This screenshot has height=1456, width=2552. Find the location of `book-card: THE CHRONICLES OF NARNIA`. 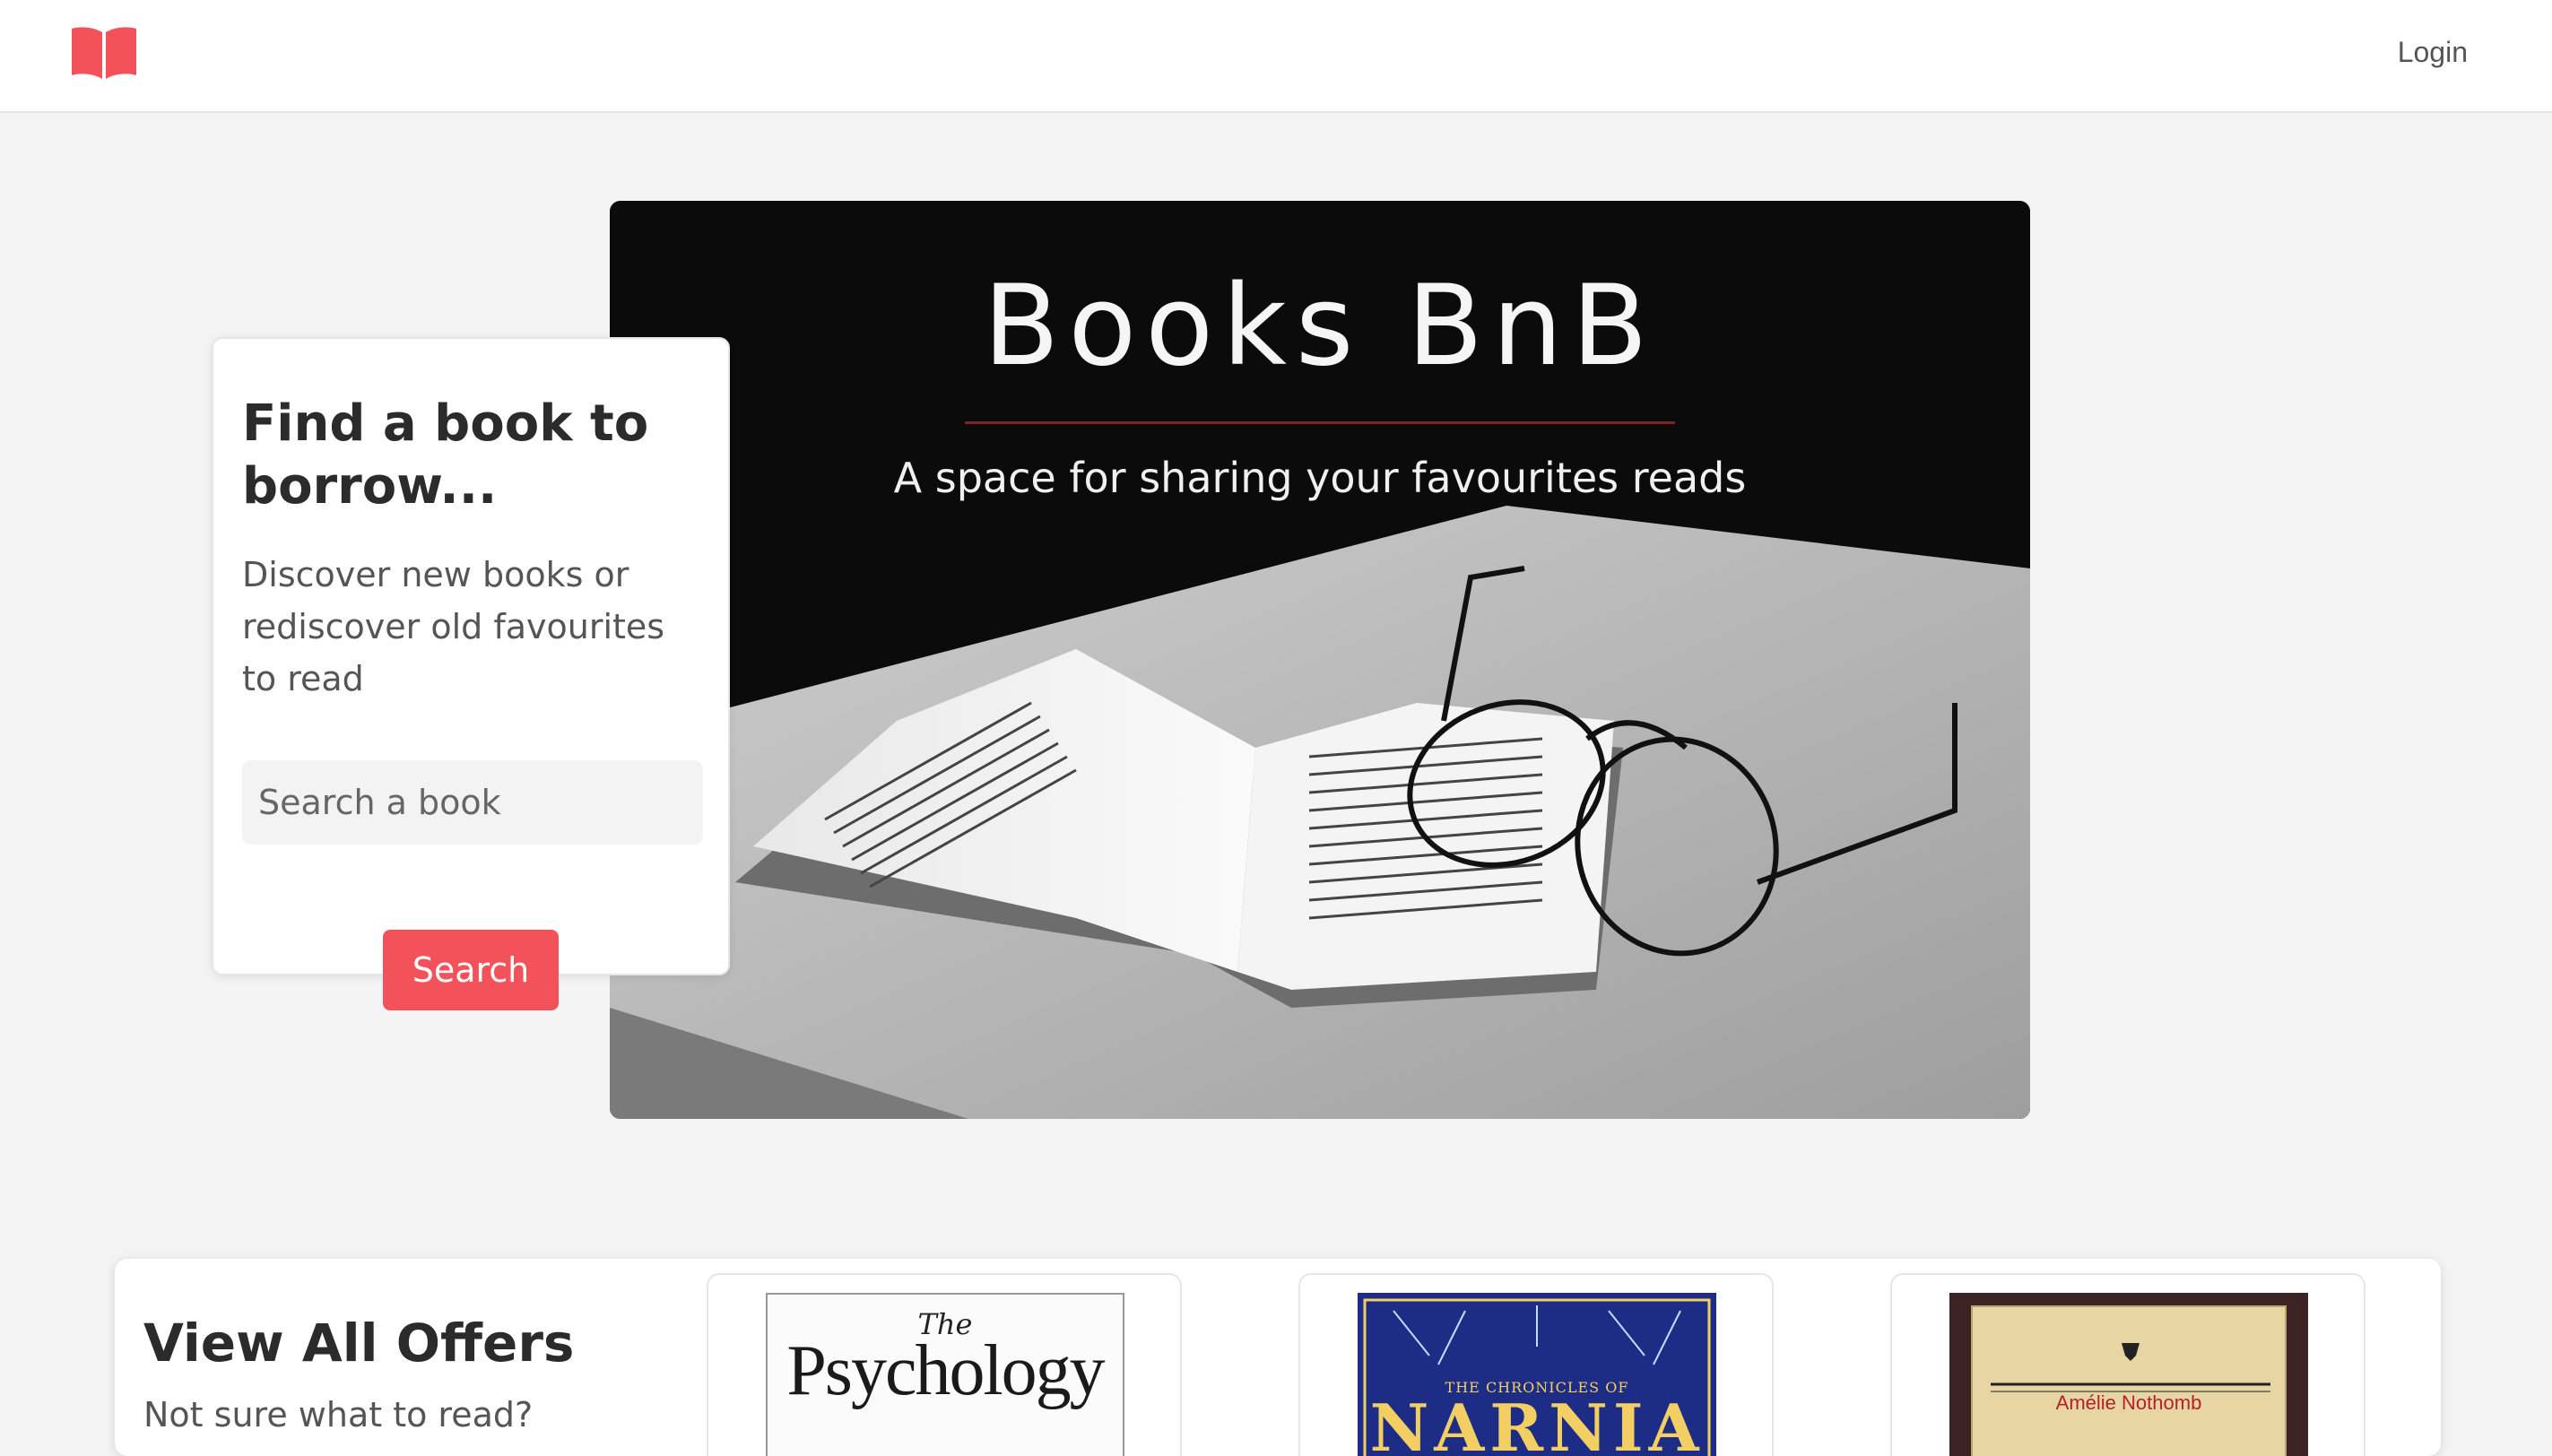

book-card: THE CHRONICLES OF NARNIA is located at coordinates (1536, 1365).